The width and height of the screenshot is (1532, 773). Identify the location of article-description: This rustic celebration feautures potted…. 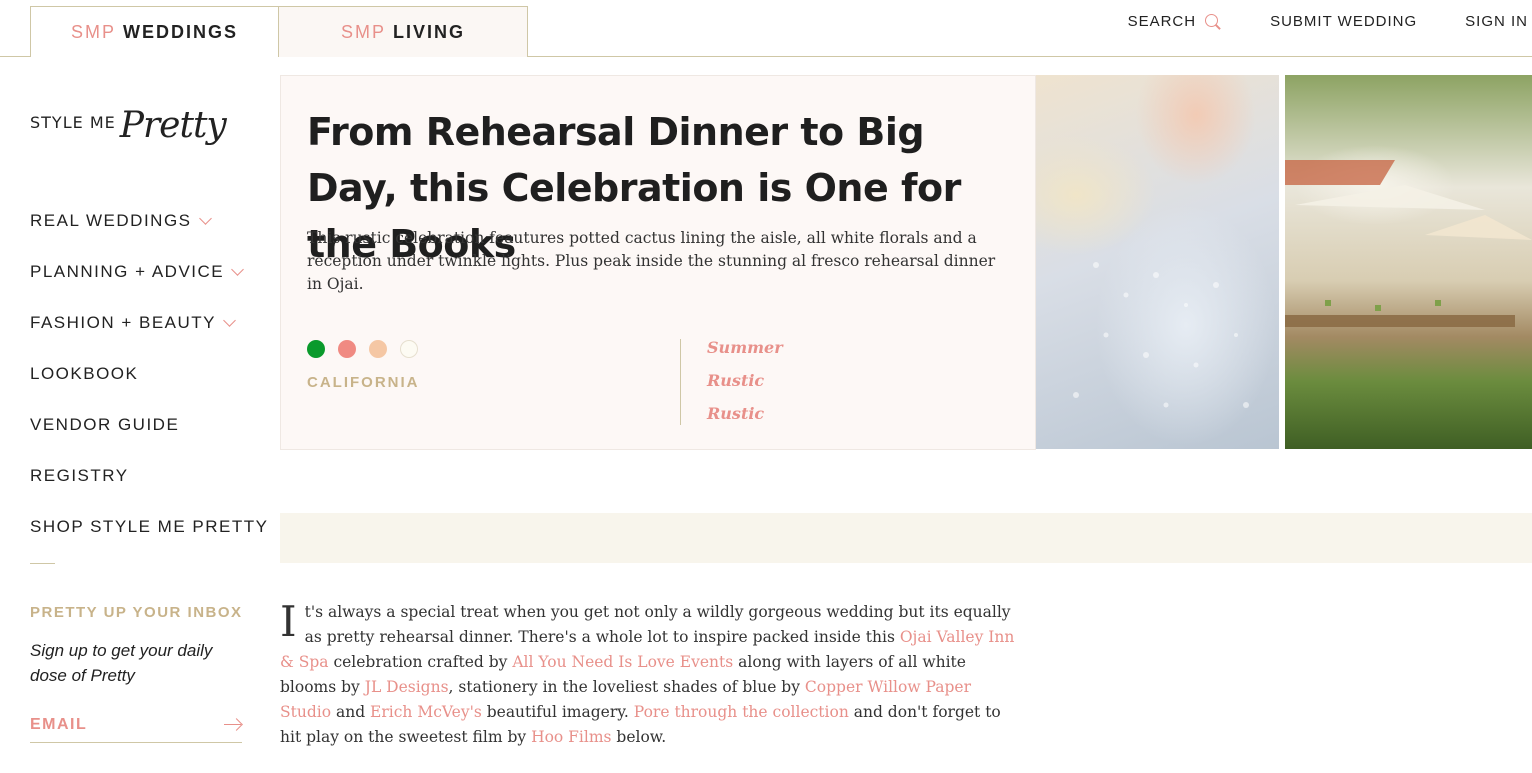
(651, 261).